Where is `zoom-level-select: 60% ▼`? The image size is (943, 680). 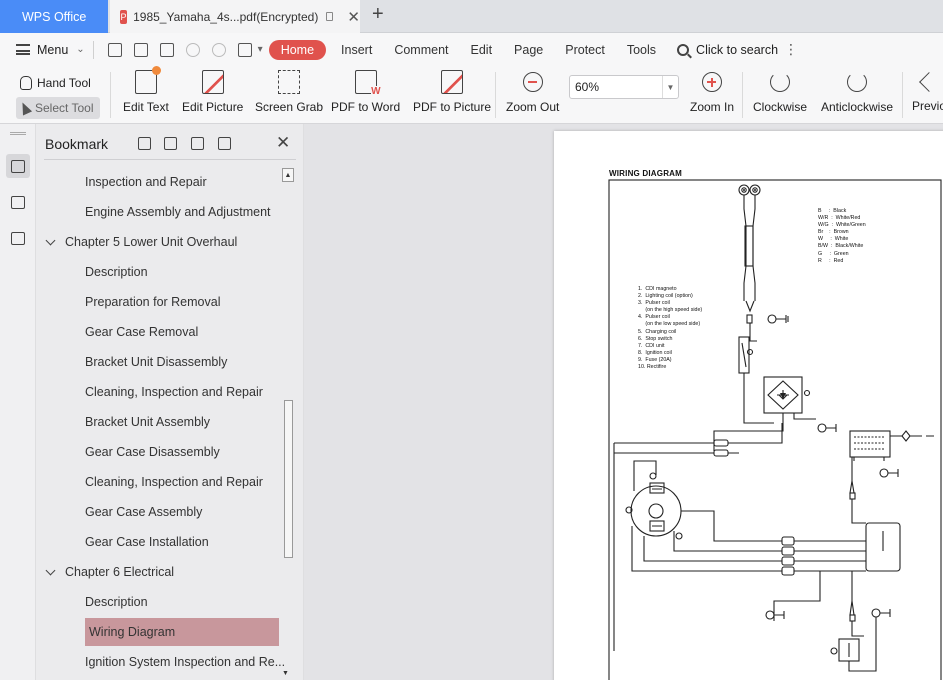 zoom-level-select: 60% ▼ is located at coordinates (624, 87).